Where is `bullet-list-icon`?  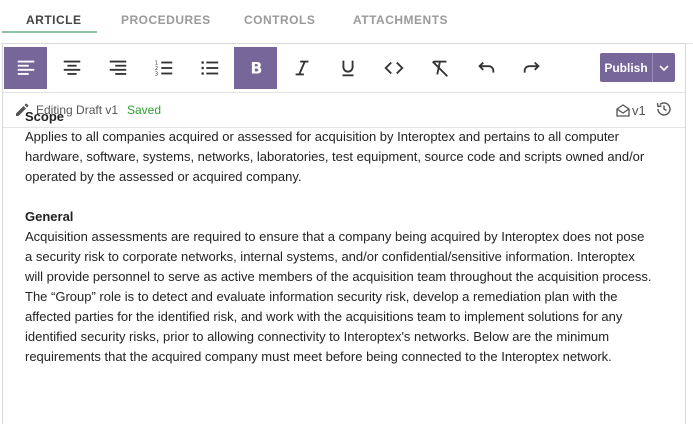 bullet-list-icon is located at coordinates (209, 68).